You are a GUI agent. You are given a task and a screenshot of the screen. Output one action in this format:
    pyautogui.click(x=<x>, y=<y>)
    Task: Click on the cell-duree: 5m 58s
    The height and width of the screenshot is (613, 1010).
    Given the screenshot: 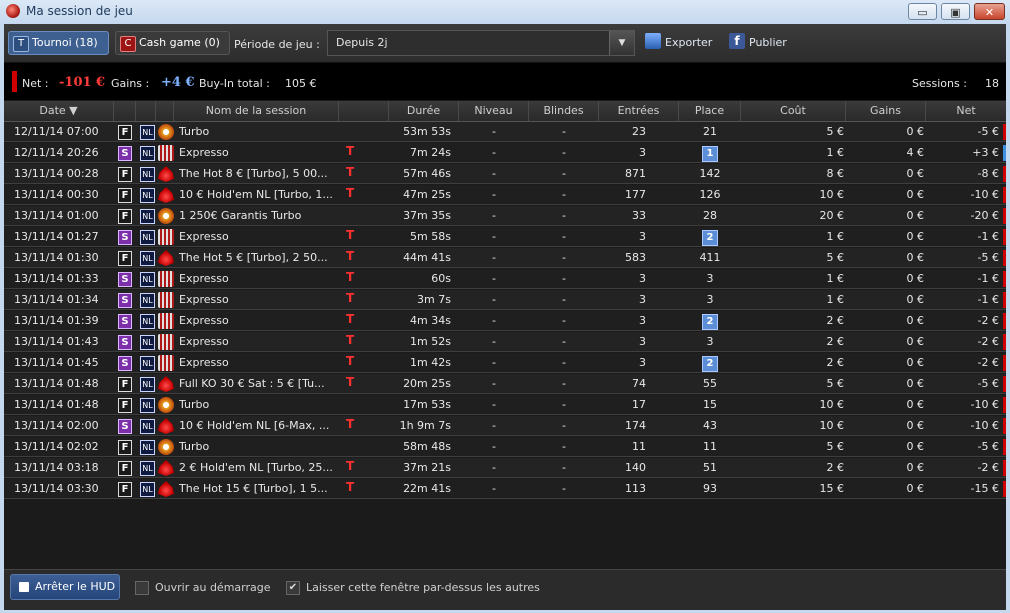 What is the action you would take?
    pyautogui.click(x=430, y=236)
    